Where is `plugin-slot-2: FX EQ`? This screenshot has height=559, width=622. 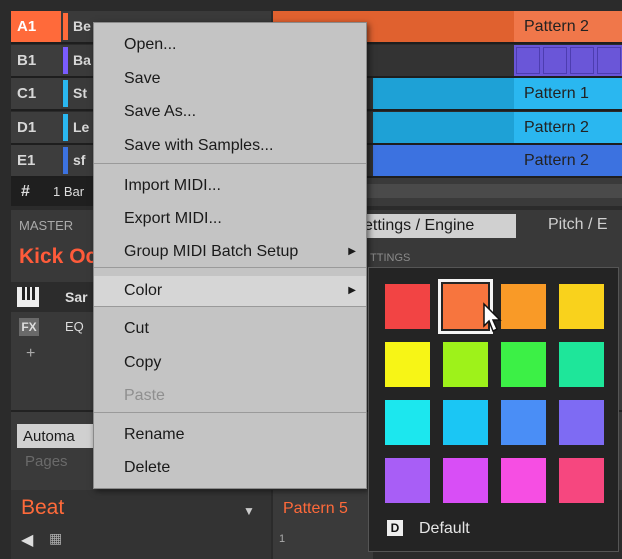 plugin-slot-2: FX EQ is located at coordinates (52, 328).